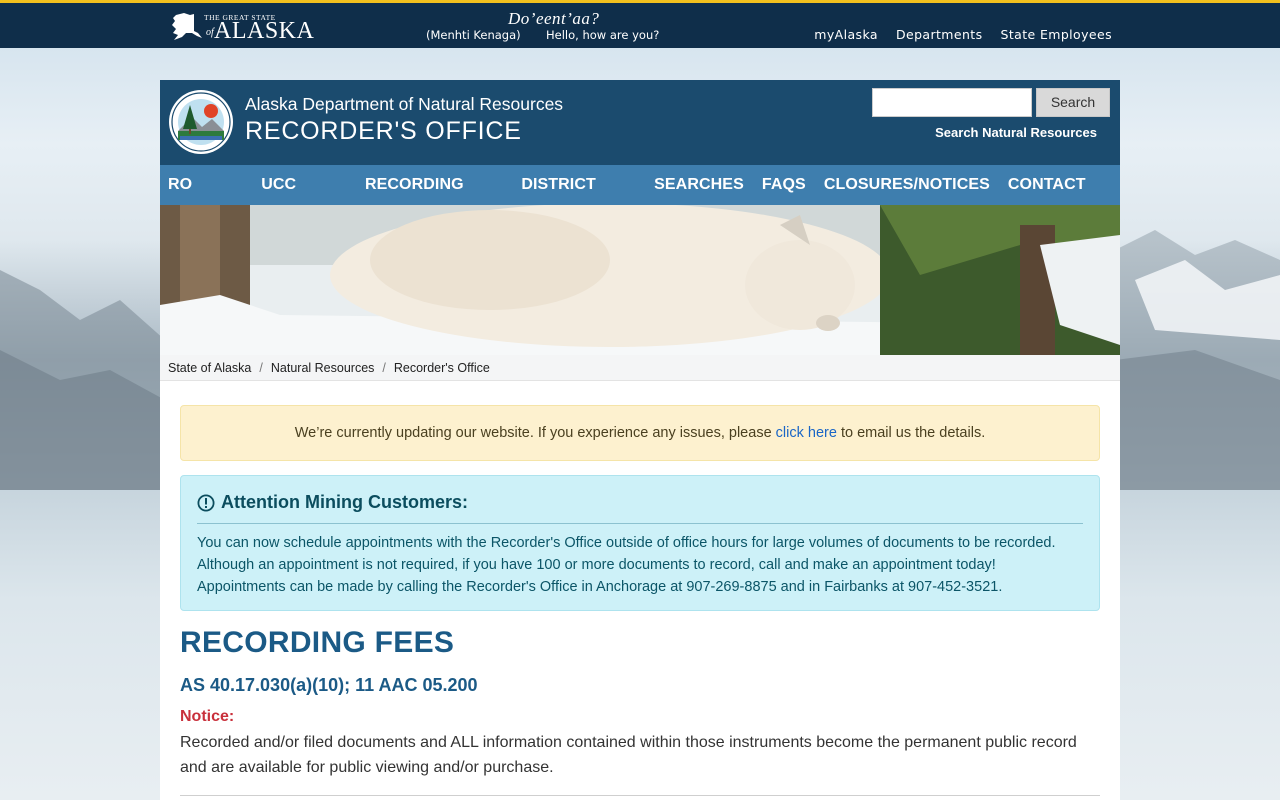  I want to click on statute-reference: AS 40.17.030(a)(10); 11 AAC 05.200, so click(329, 685).